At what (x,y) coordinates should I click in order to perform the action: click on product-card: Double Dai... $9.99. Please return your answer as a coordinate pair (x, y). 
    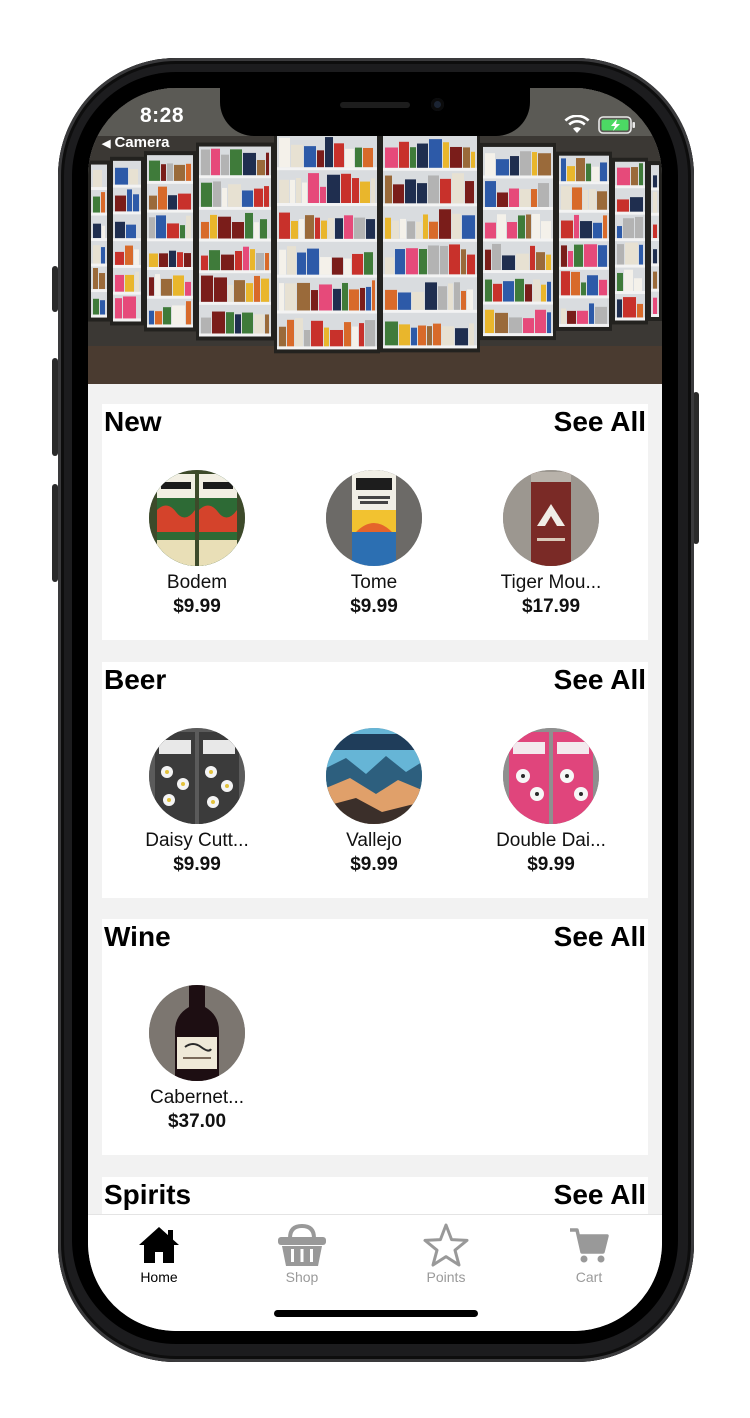
    Looking at the image, I should click on (551, 802).